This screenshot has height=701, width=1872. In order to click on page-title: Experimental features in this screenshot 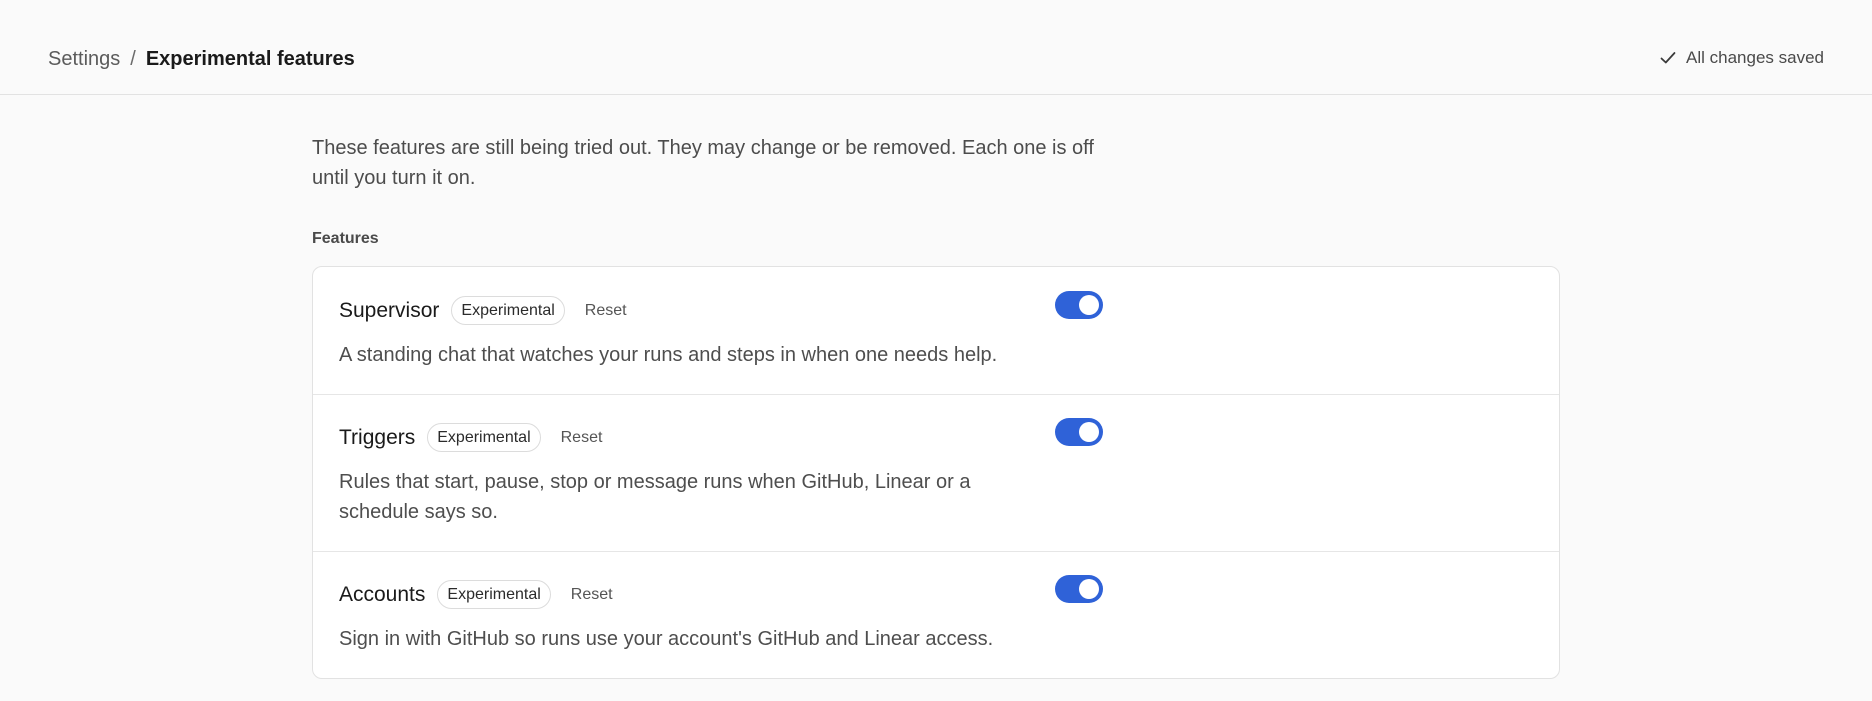, I will do `click(250, 59)`.